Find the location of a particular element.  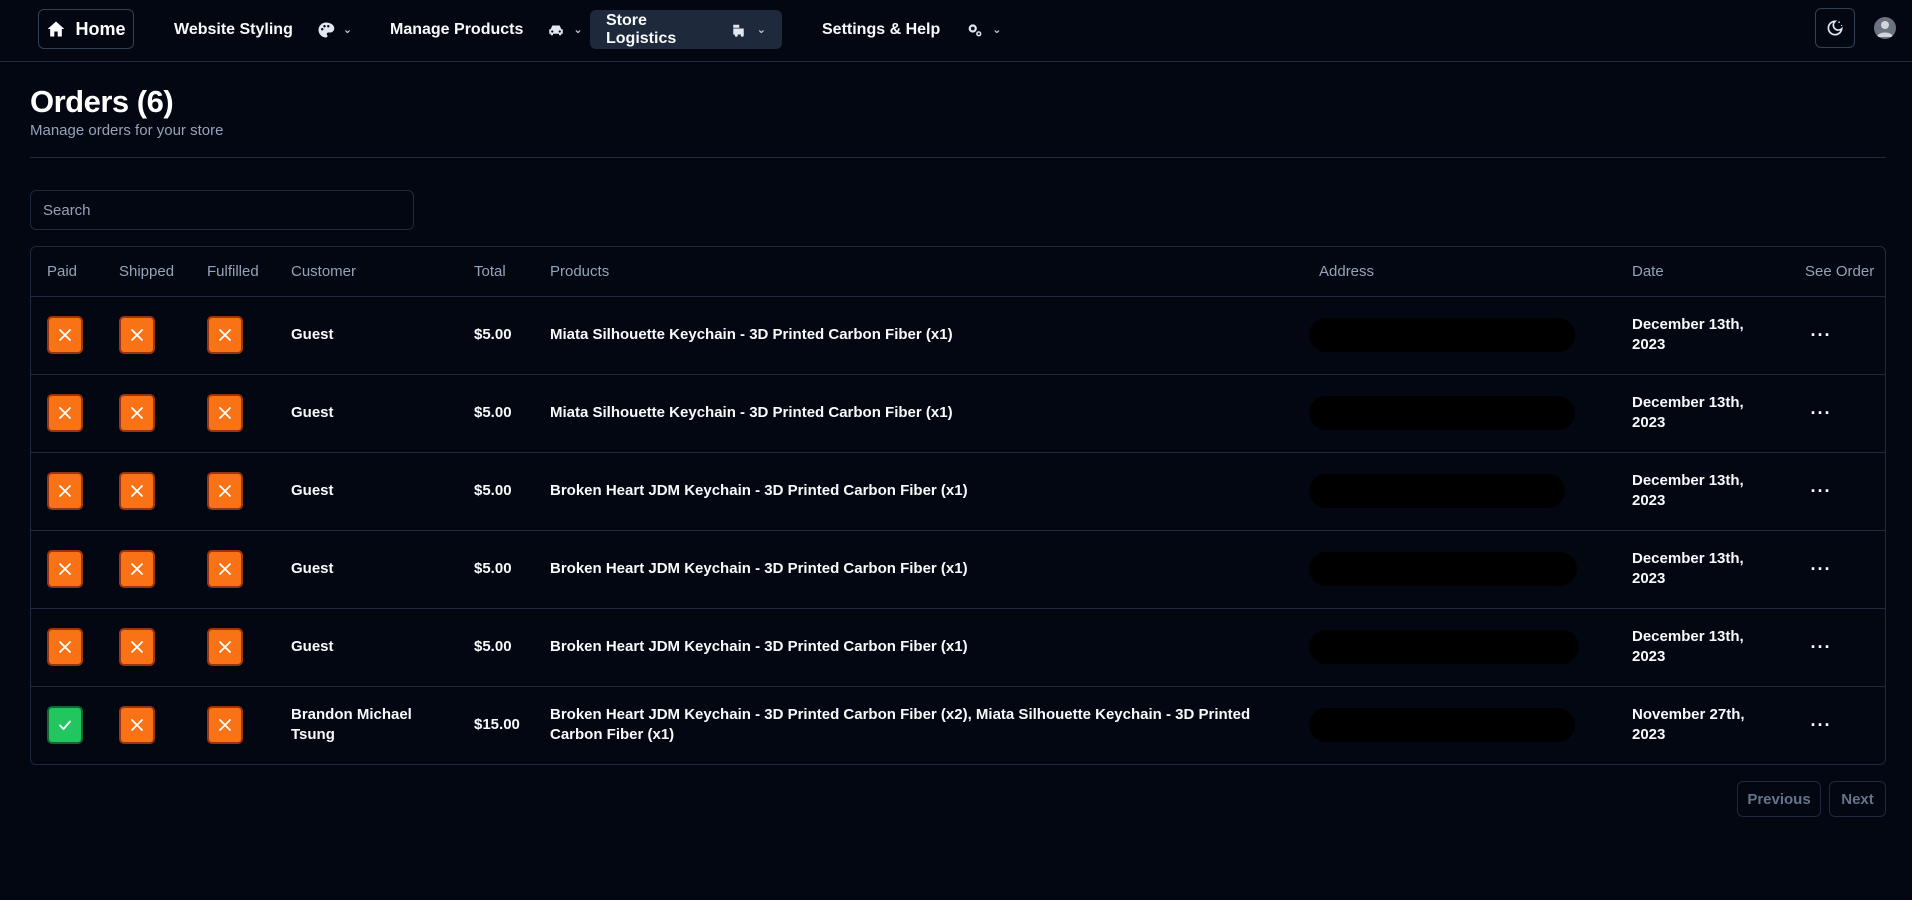

nav-manage-products: Manage Products ⌄ is located at coordinates (486, 29).